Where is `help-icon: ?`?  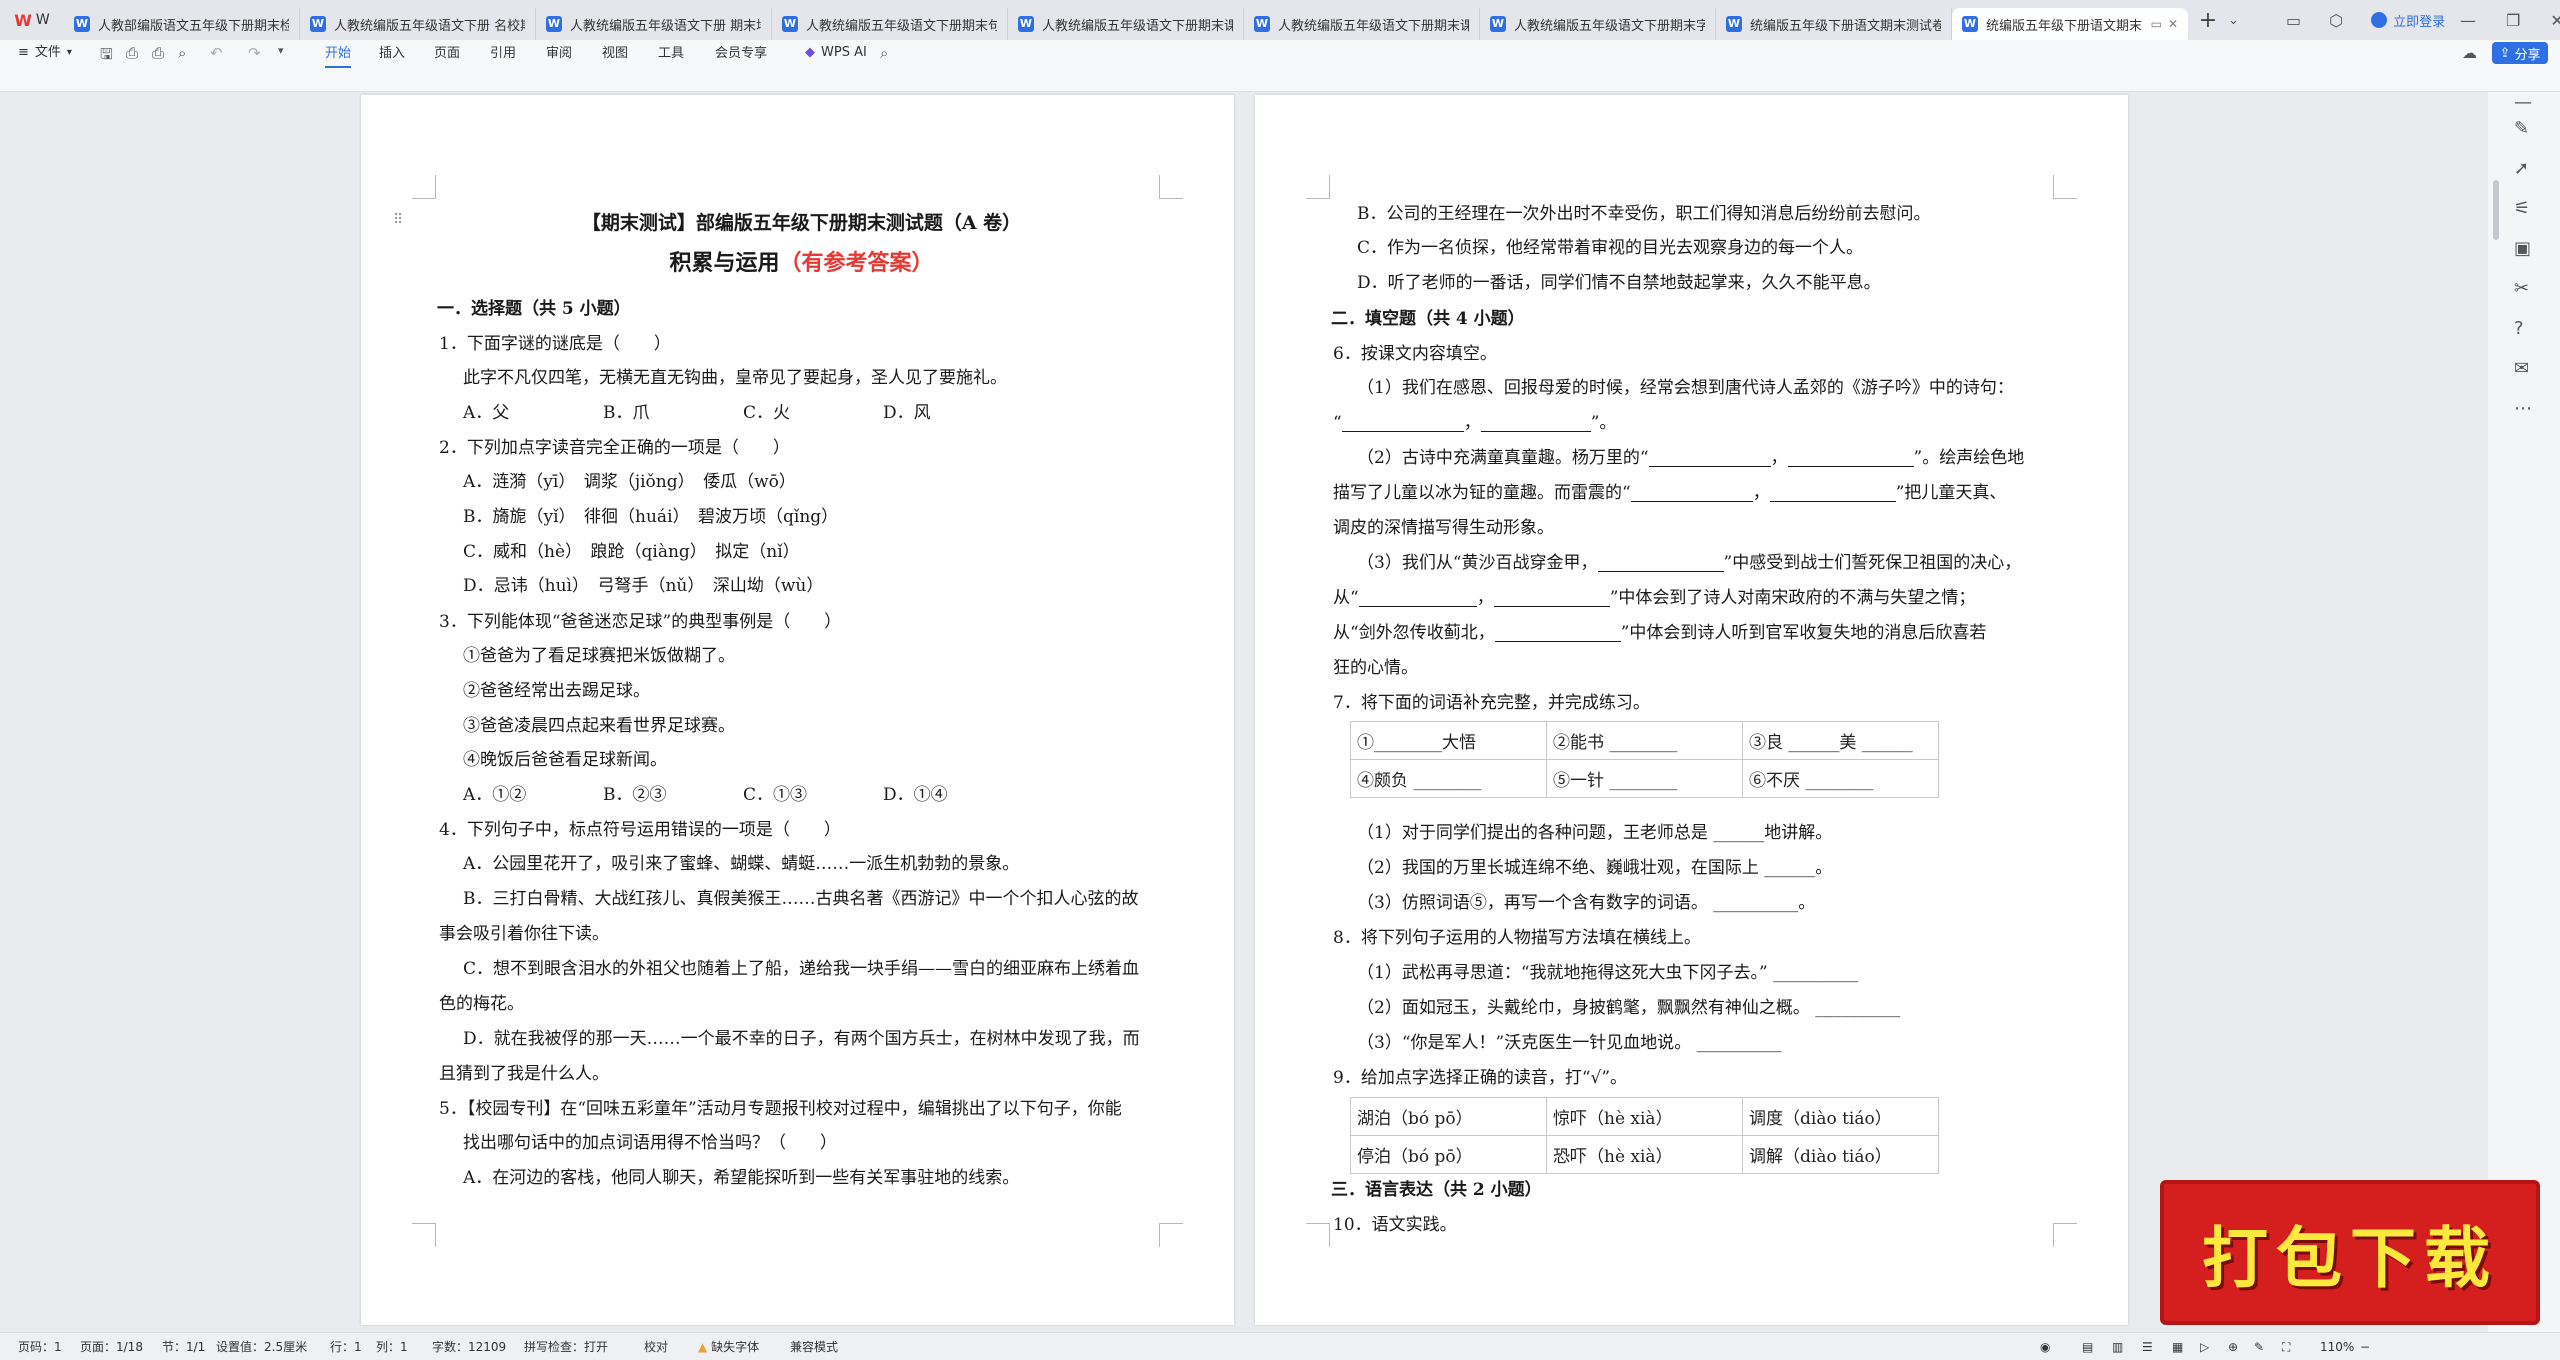
help-icon: ? is located at coordinates (2519, 328).